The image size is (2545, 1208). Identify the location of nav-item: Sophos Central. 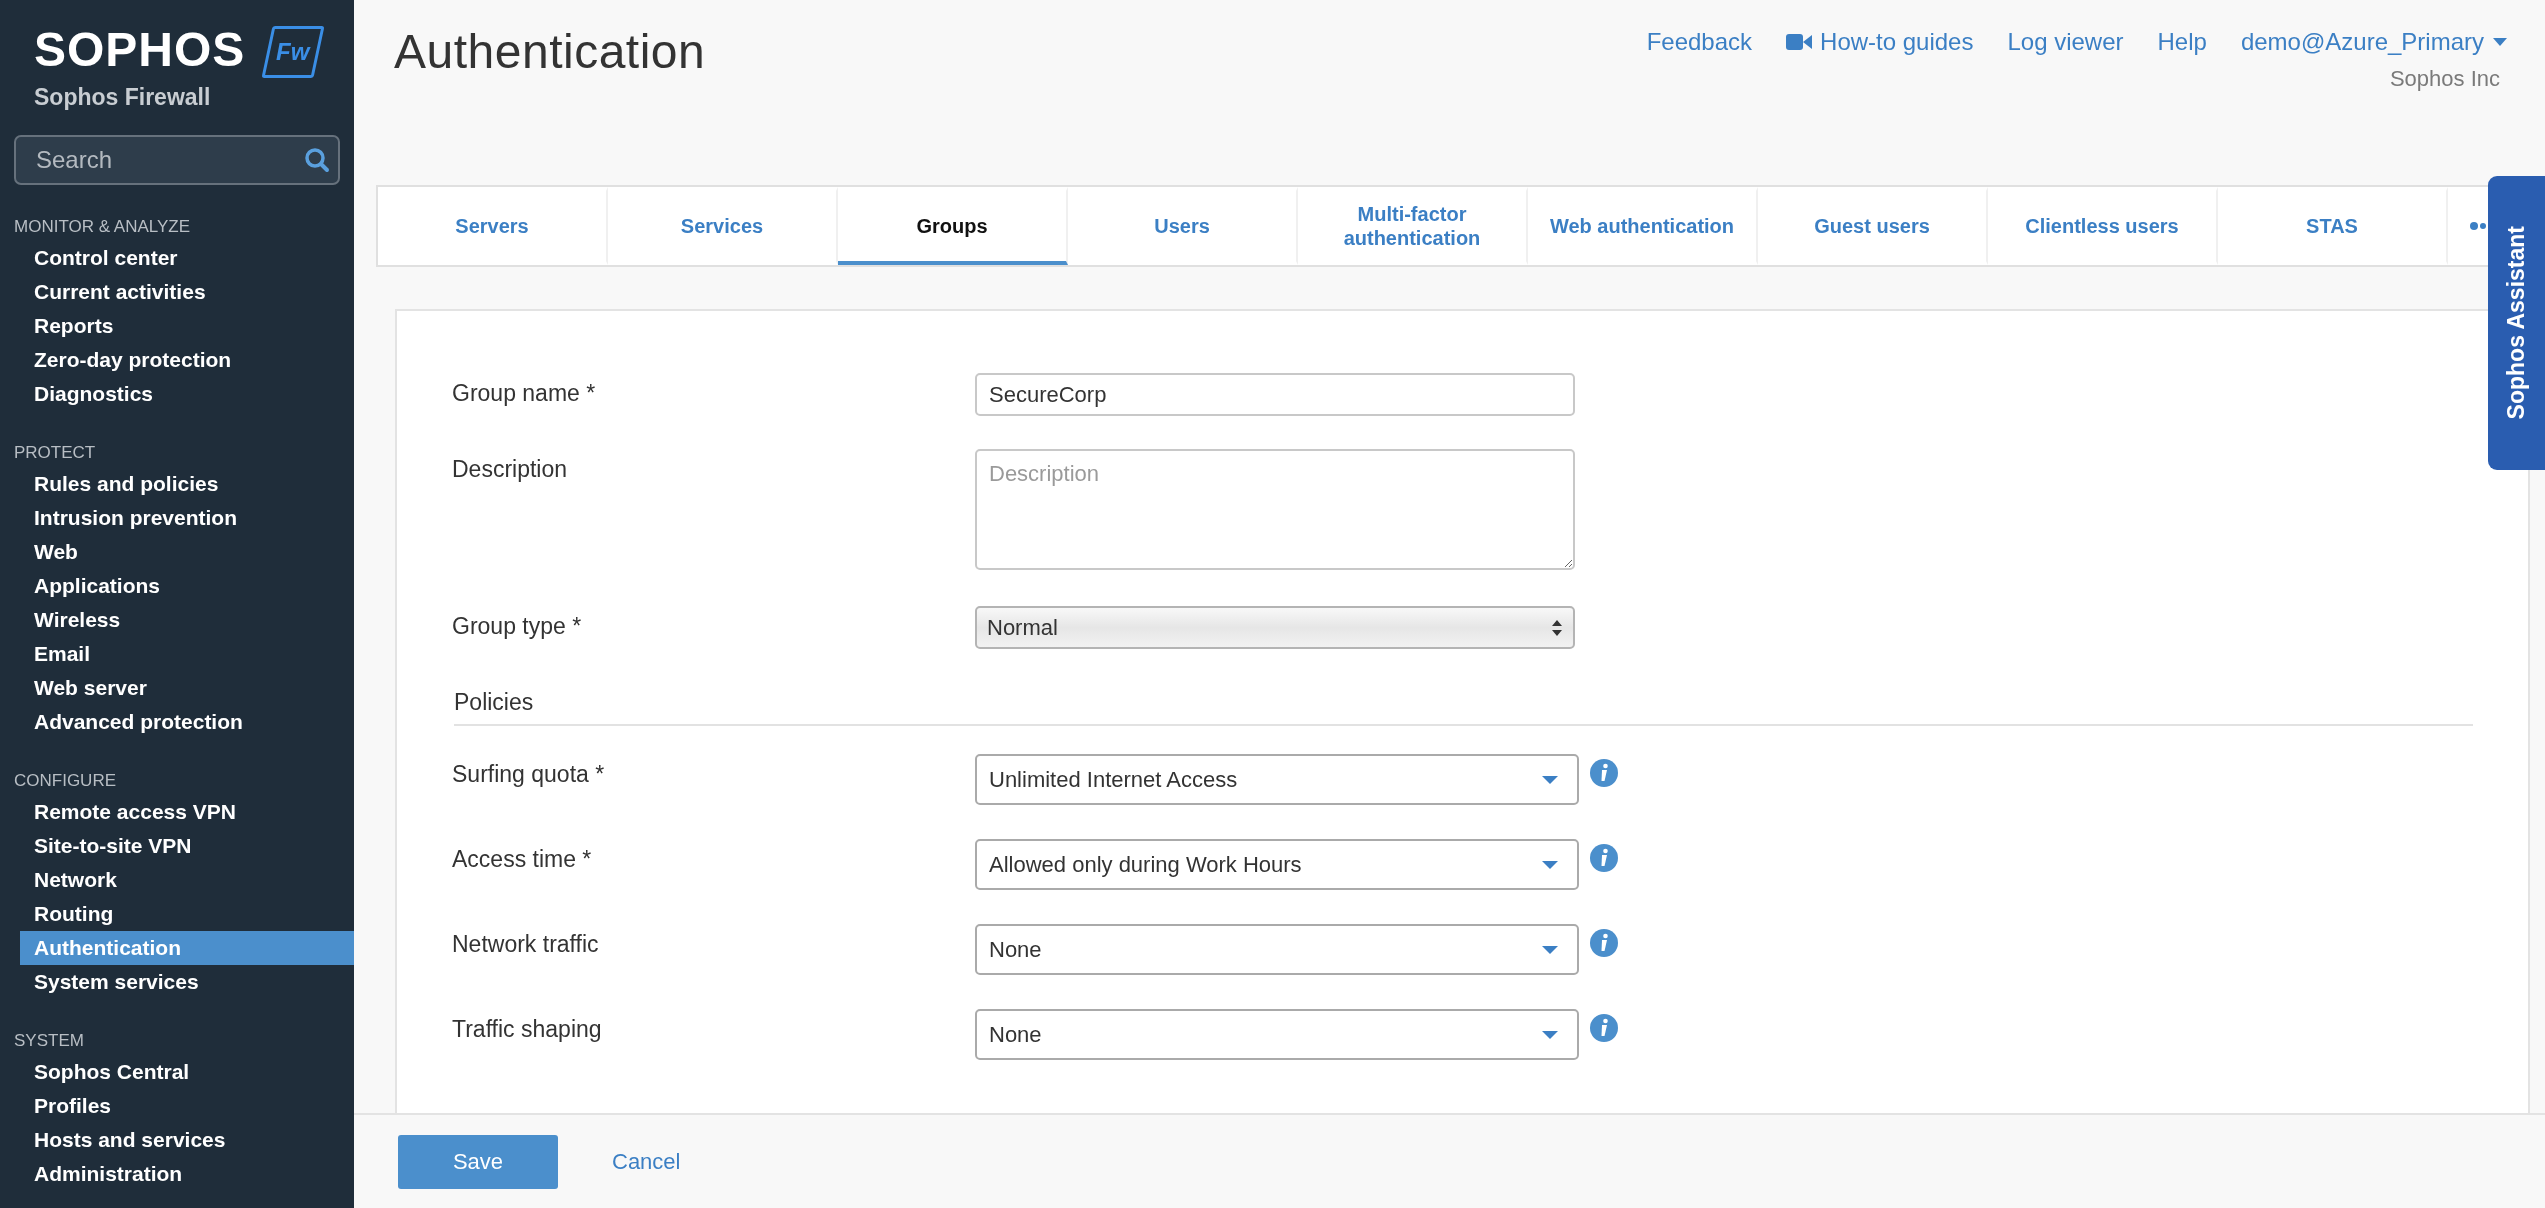
(177, 1072).